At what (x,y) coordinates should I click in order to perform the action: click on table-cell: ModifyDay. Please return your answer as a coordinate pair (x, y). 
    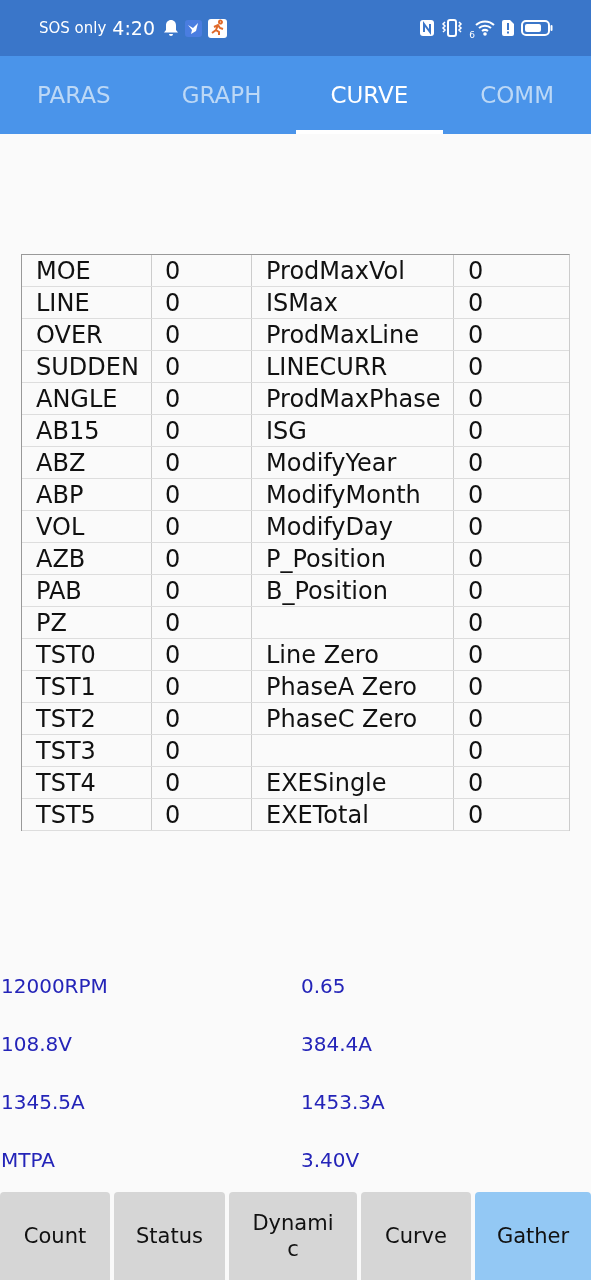
    Looking at the image, I should click on (329, 526).